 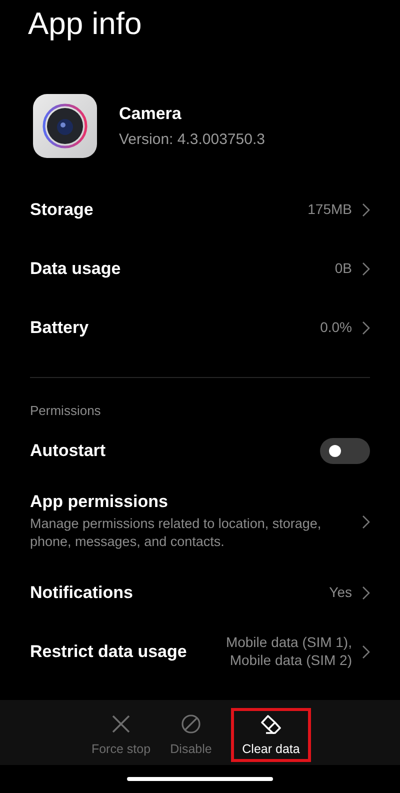 I want to click on setting-label: Storage, so click(x=62, y=210).